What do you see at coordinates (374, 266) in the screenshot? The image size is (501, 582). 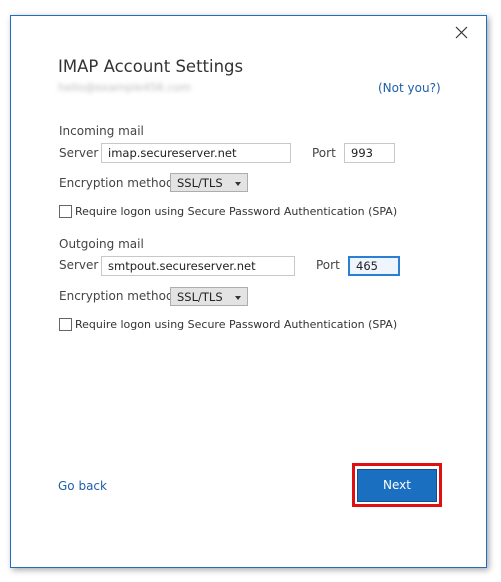 I see `outgoing-port-input: 465` at bounding box center [374, 266].